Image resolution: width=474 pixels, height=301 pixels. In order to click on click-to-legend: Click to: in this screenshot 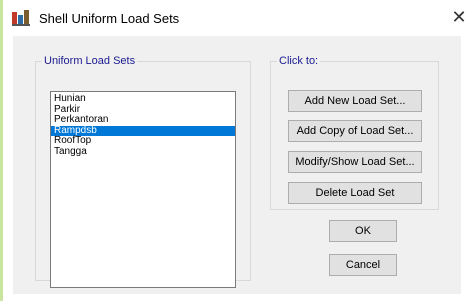, I will do `click(299, 61)`.